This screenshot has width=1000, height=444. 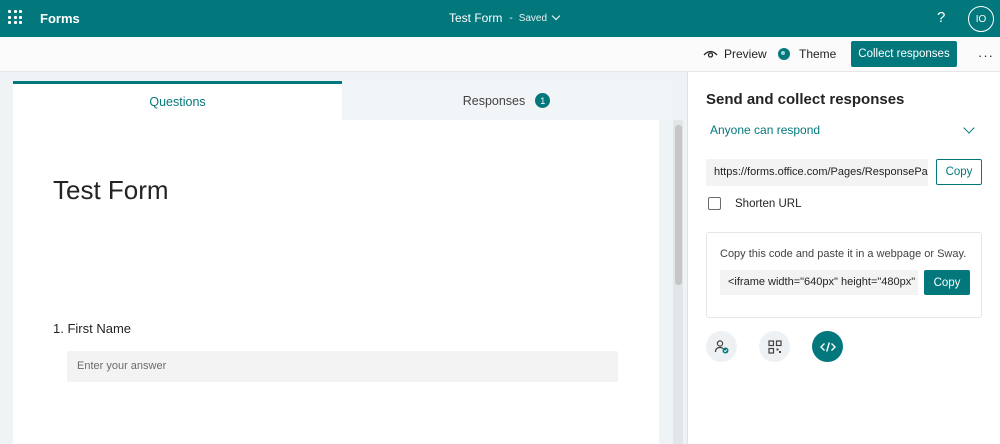 I want to click on save-status: Saved, so click(x=533, y=18).